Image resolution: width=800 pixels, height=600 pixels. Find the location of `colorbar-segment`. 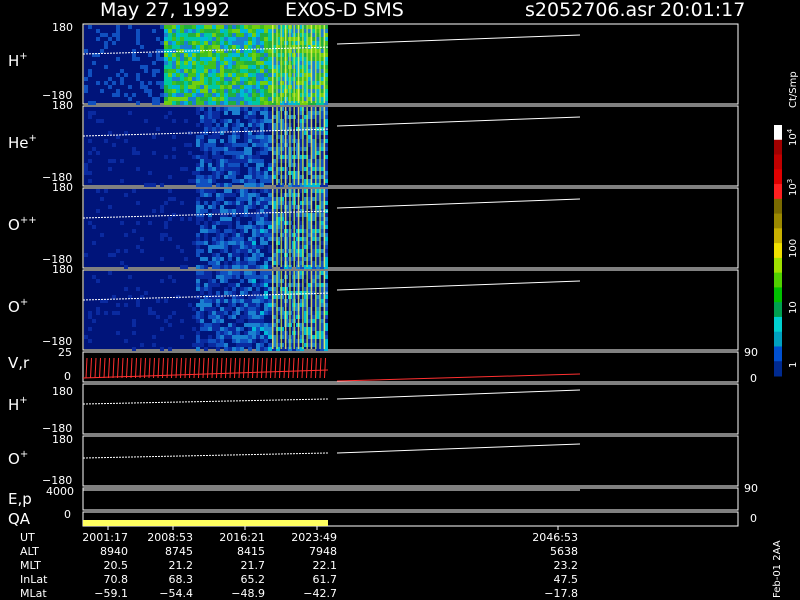

colorbar-segment is located at coordinates (778, 133).